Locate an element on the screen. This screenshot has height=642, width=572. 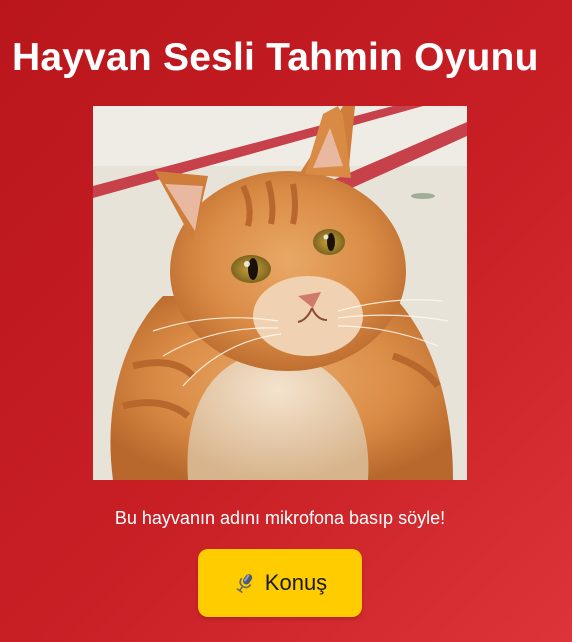
speak-button-label: Konuş is located at coordinates (296, 582).